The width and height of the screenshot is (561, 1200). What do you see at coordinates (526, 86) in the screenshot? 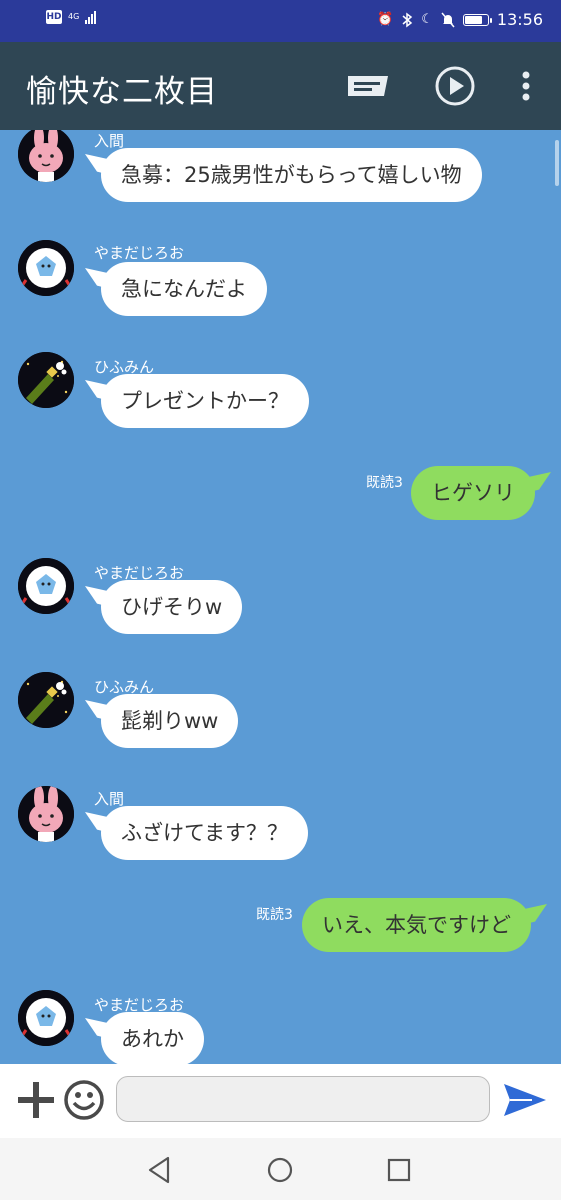
I see `more-vert-icon` at bounding box center [526, 86].